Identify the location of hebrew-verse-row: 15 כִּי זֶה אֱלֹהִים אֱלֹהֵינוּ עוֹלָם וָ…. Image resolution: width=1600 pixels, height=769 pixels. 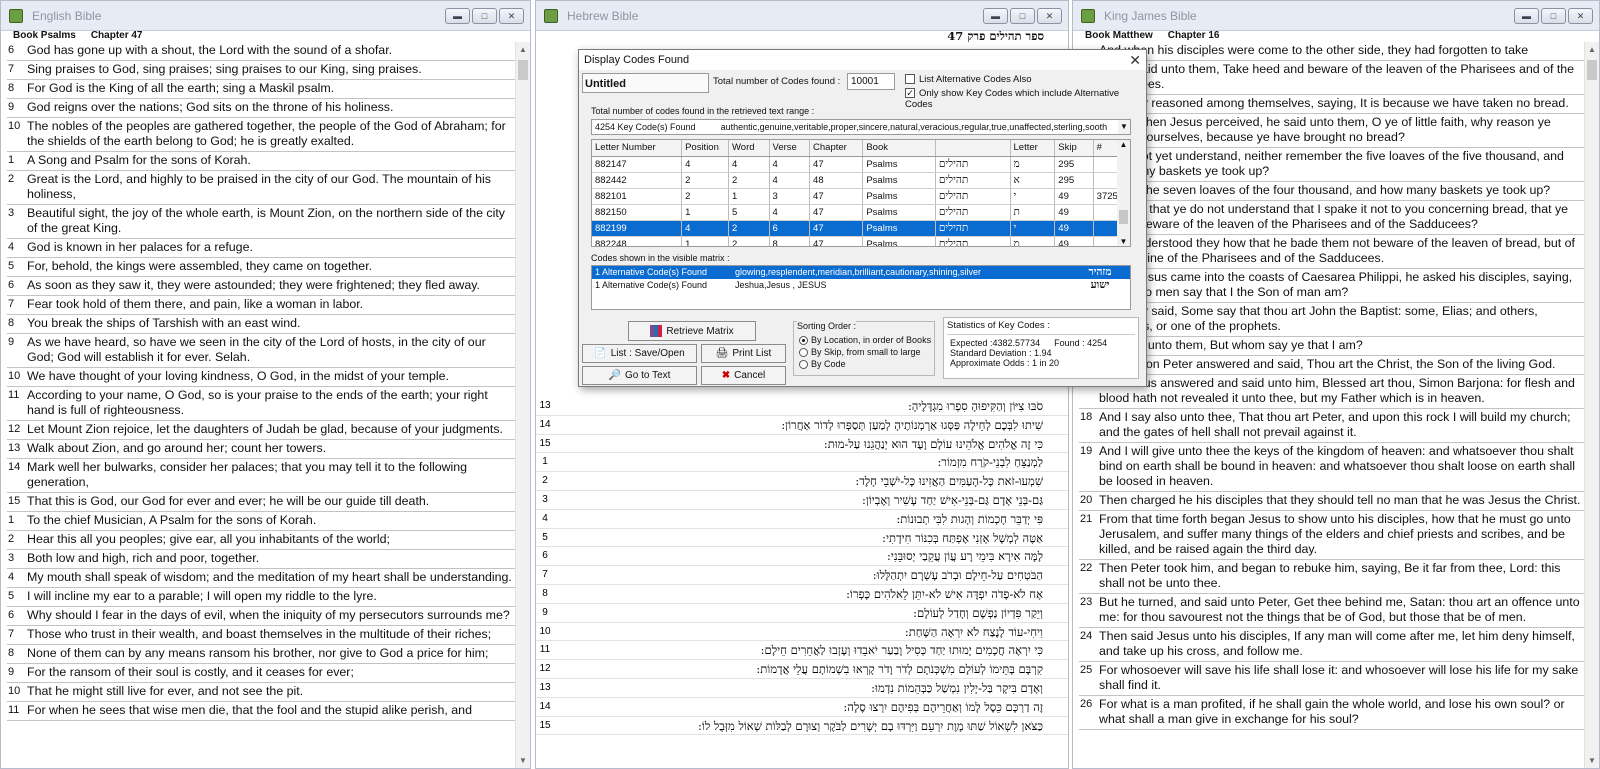
(802, 444).